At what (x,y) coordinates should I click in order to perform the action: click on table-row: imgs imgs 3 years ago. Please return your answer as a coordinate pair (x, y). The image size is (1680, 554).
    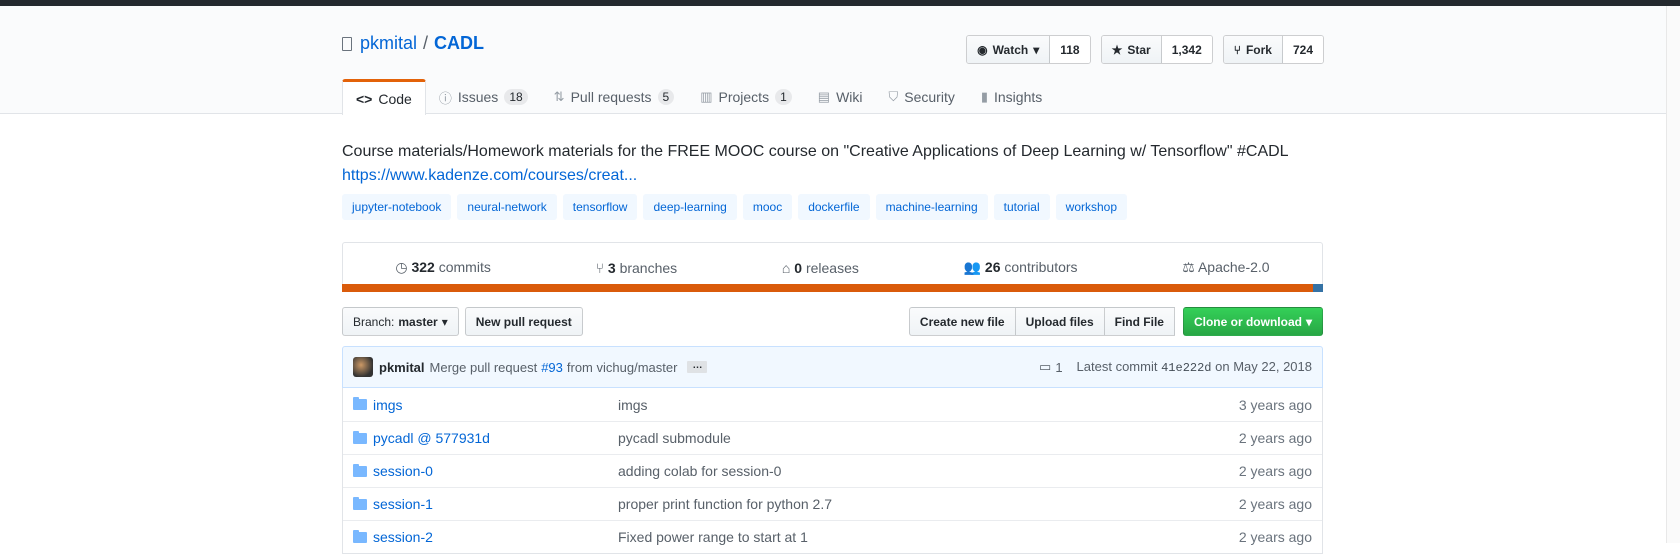
    Looking at the image, I should click on (832, 404).